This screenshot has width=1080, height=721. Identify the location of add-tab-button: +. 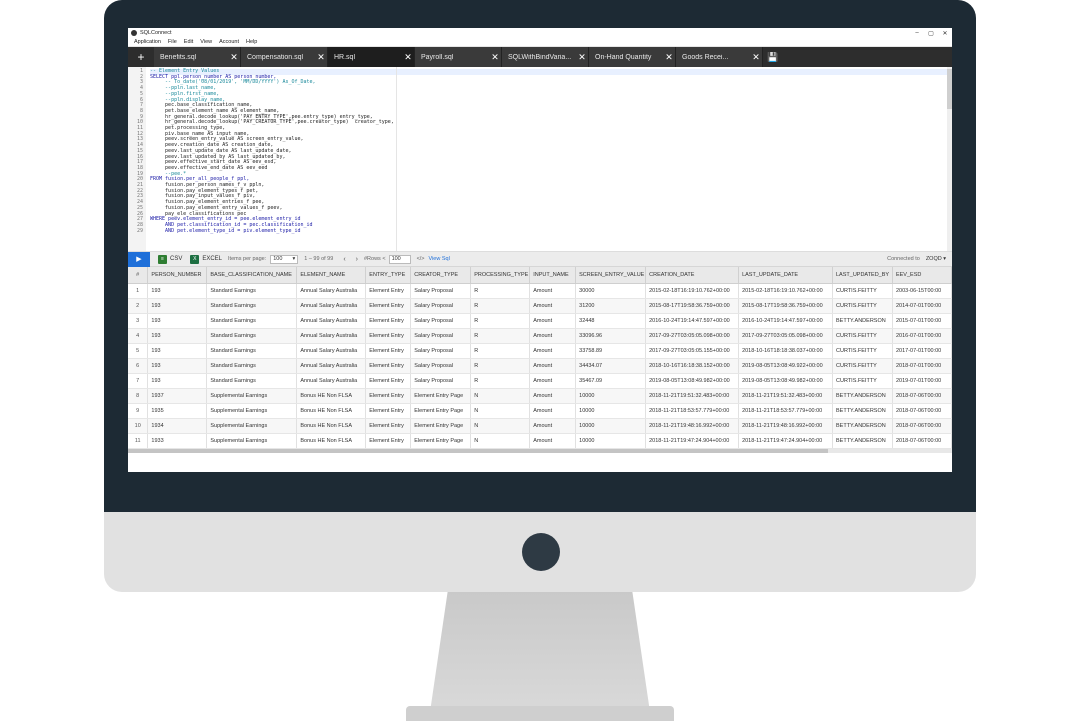
(141, 57).